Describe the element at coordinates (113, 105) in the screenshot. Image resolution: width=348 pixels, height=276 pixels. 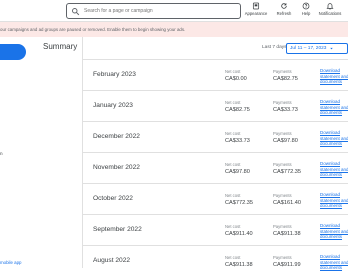
I see `month-label: January 2023` at that location.